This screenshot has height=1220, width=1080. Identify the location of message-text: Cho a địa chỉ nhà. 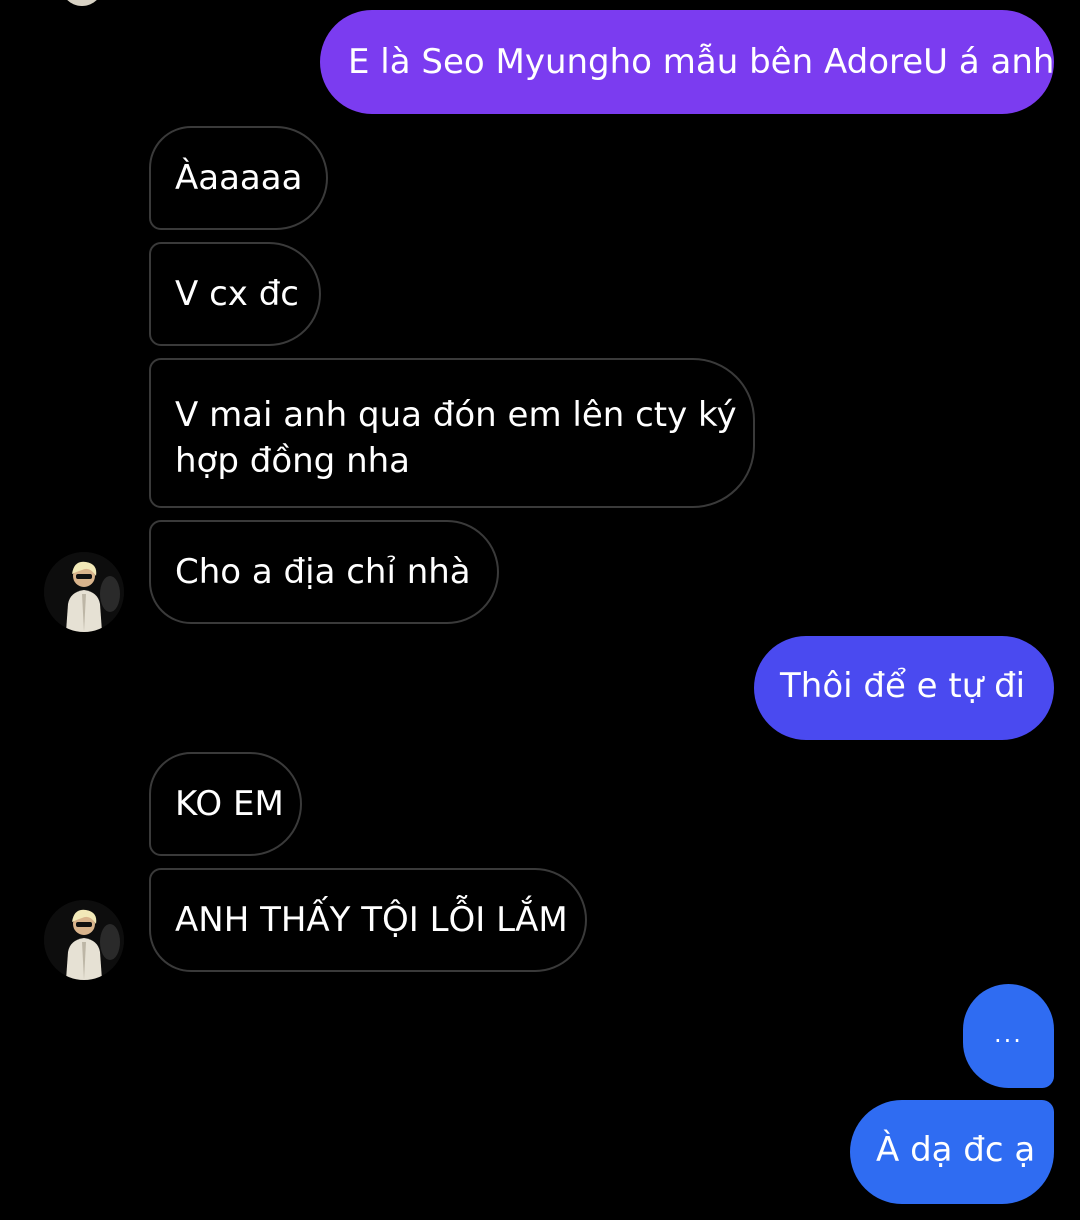
(323, 572).